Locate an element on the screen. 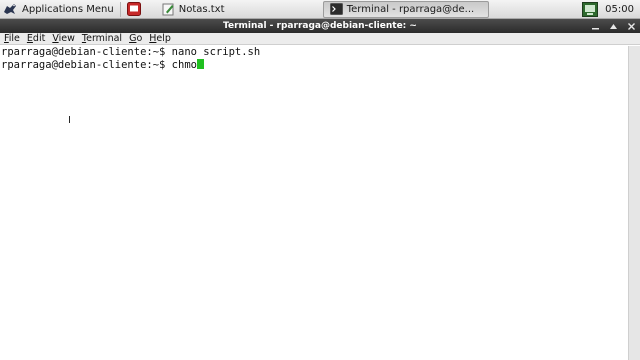  show-desktop-button is located at coordinates (134, 9).